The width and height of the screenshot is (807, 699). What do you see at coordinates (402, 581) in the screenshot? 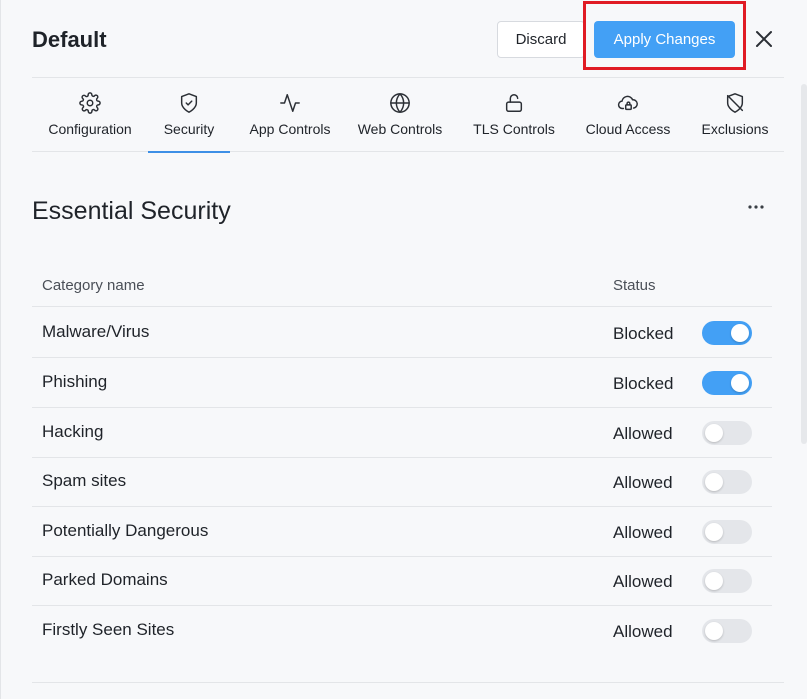
I see `table-row: Parked Domains Allowed` at bounding box center [402, 581].